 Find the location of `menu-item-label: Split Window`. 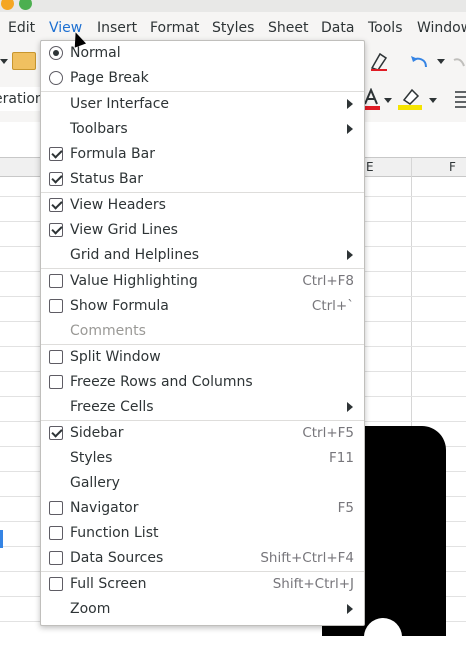

menu-item-label: Split Window is located at coordinates (115, 357).